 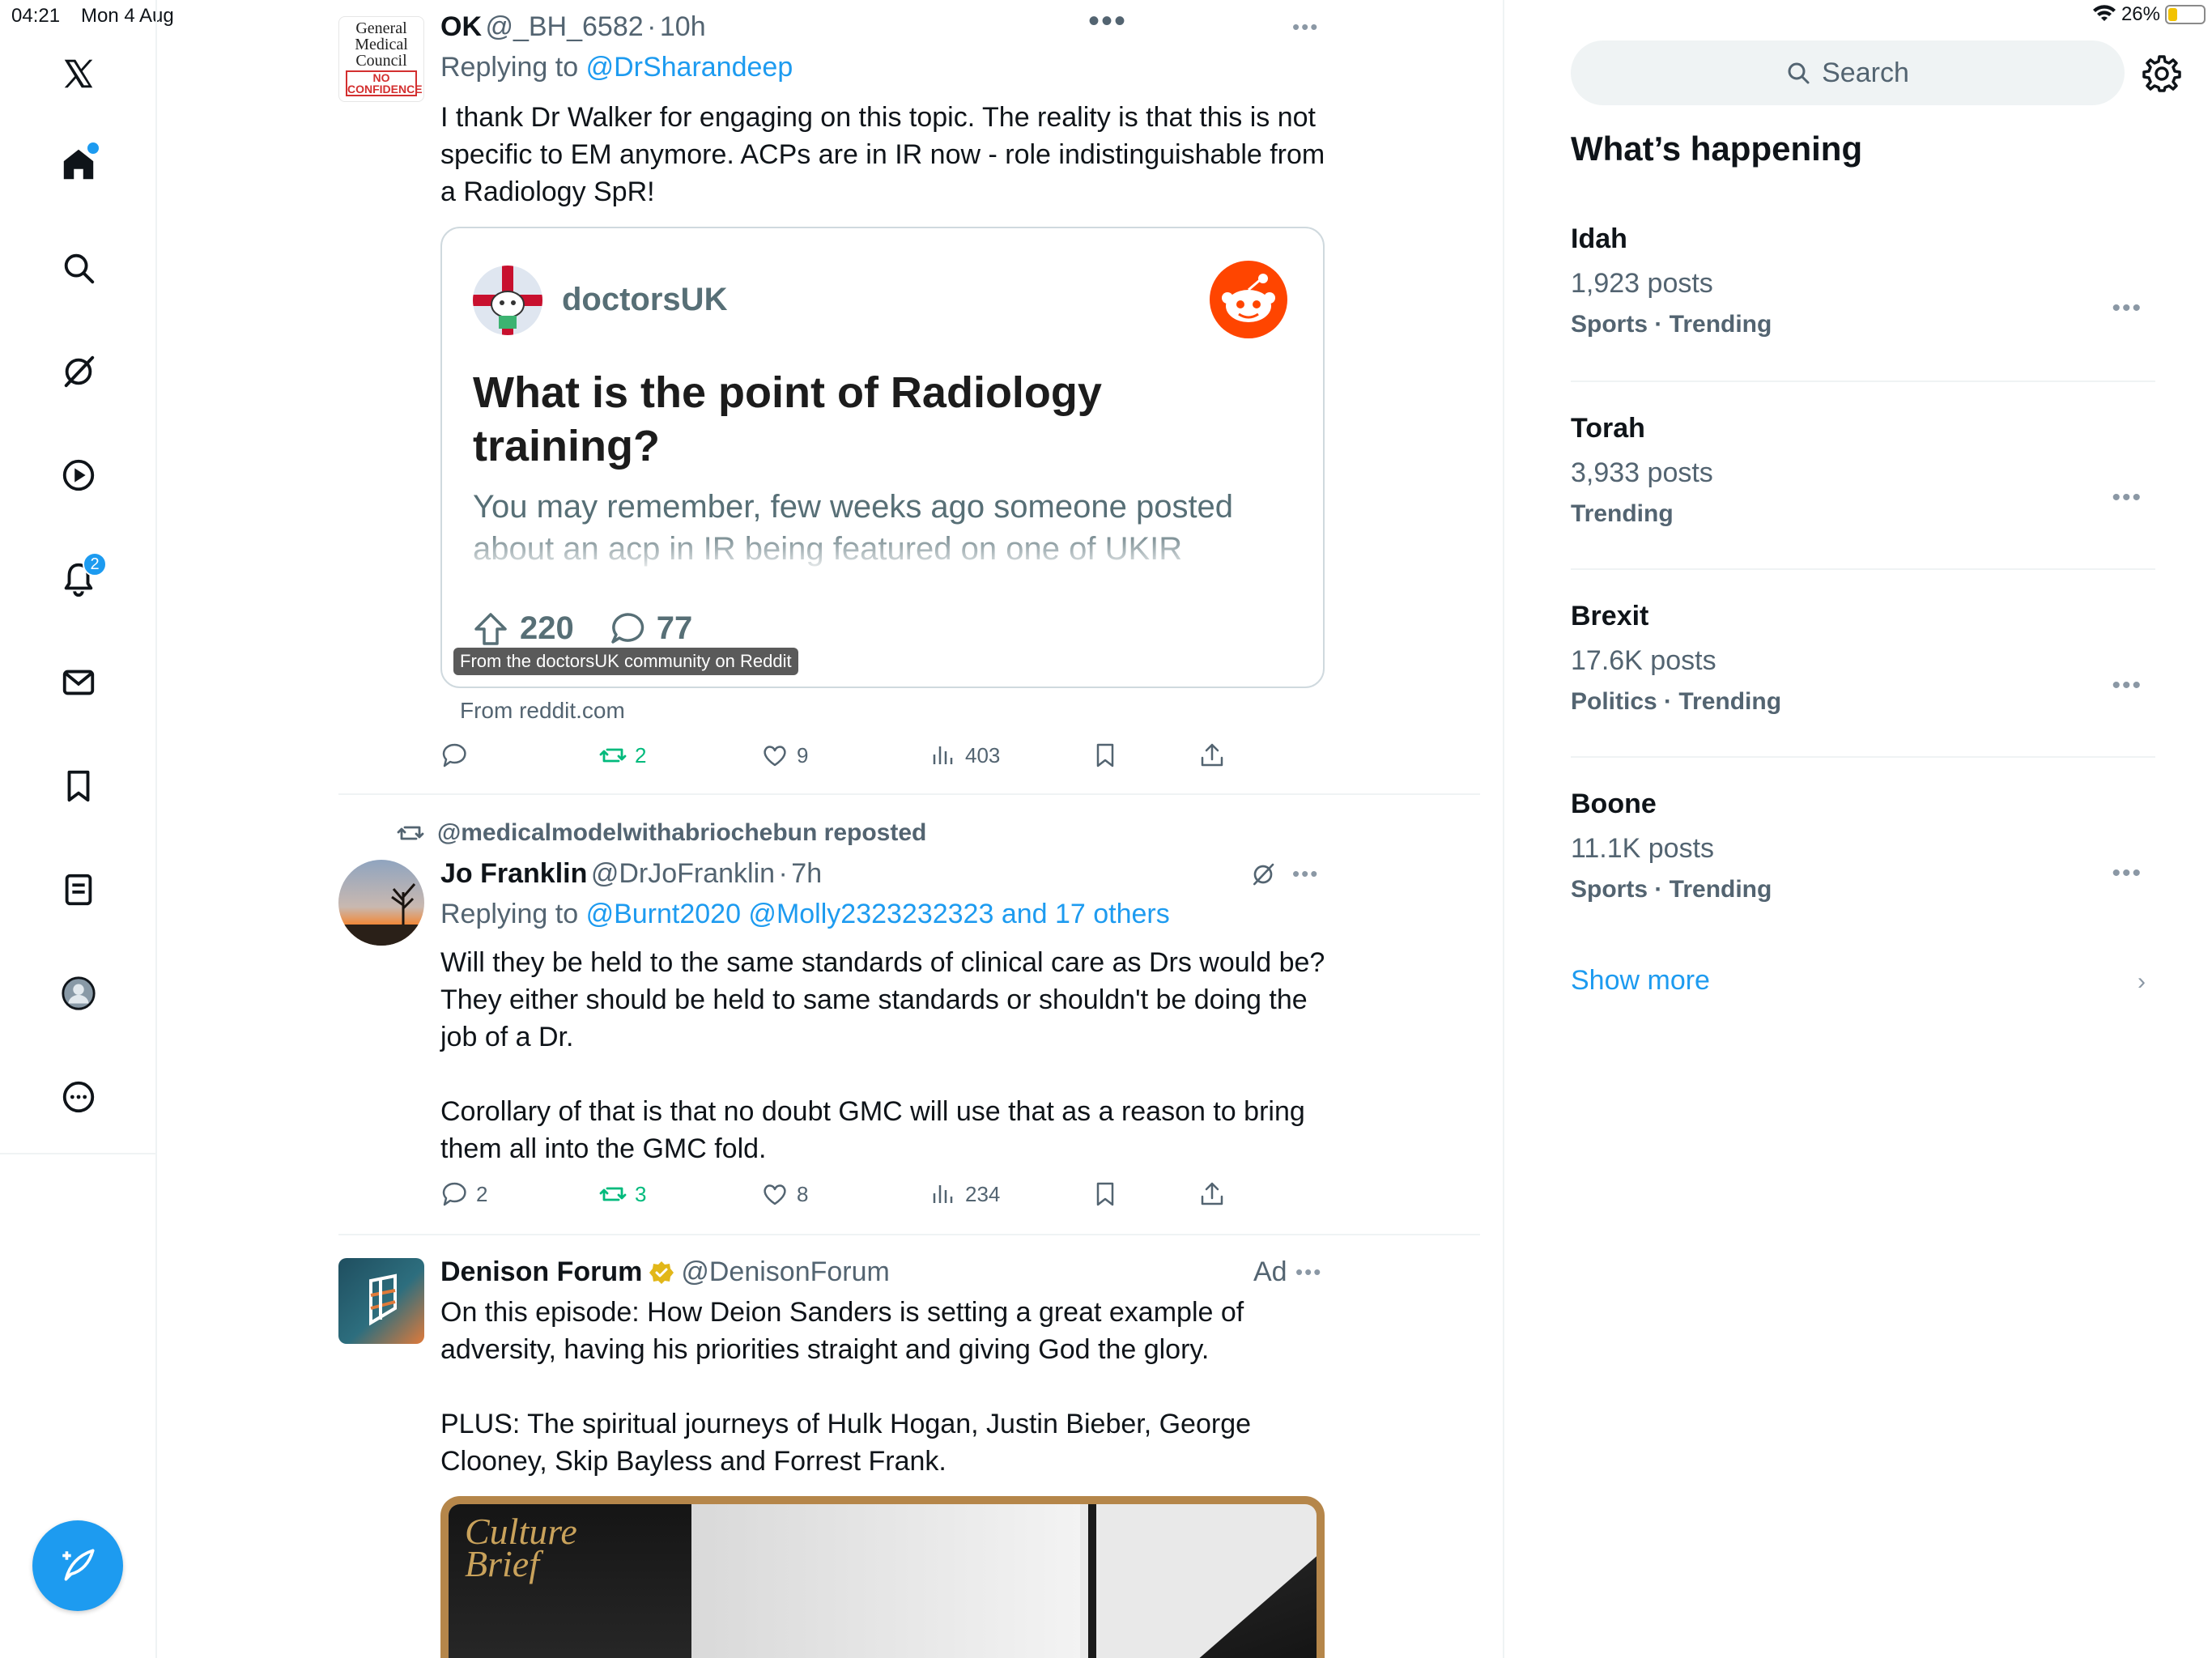 I want to click on show-more-link: Show more, so click(x=1641, y=981).